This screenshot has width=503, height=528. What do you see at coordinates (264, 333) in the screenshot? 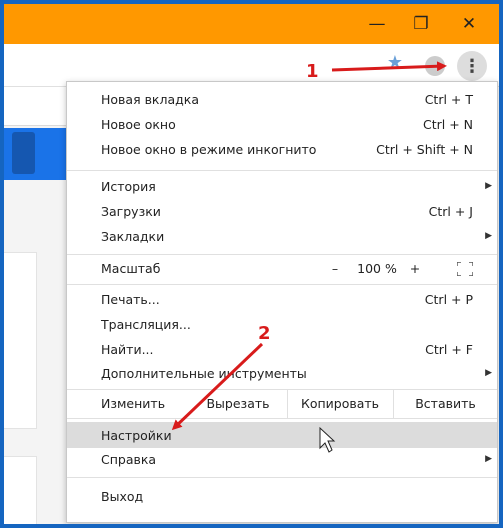
I see `annotation-number-2: 2` at bounding box center [264, 333].